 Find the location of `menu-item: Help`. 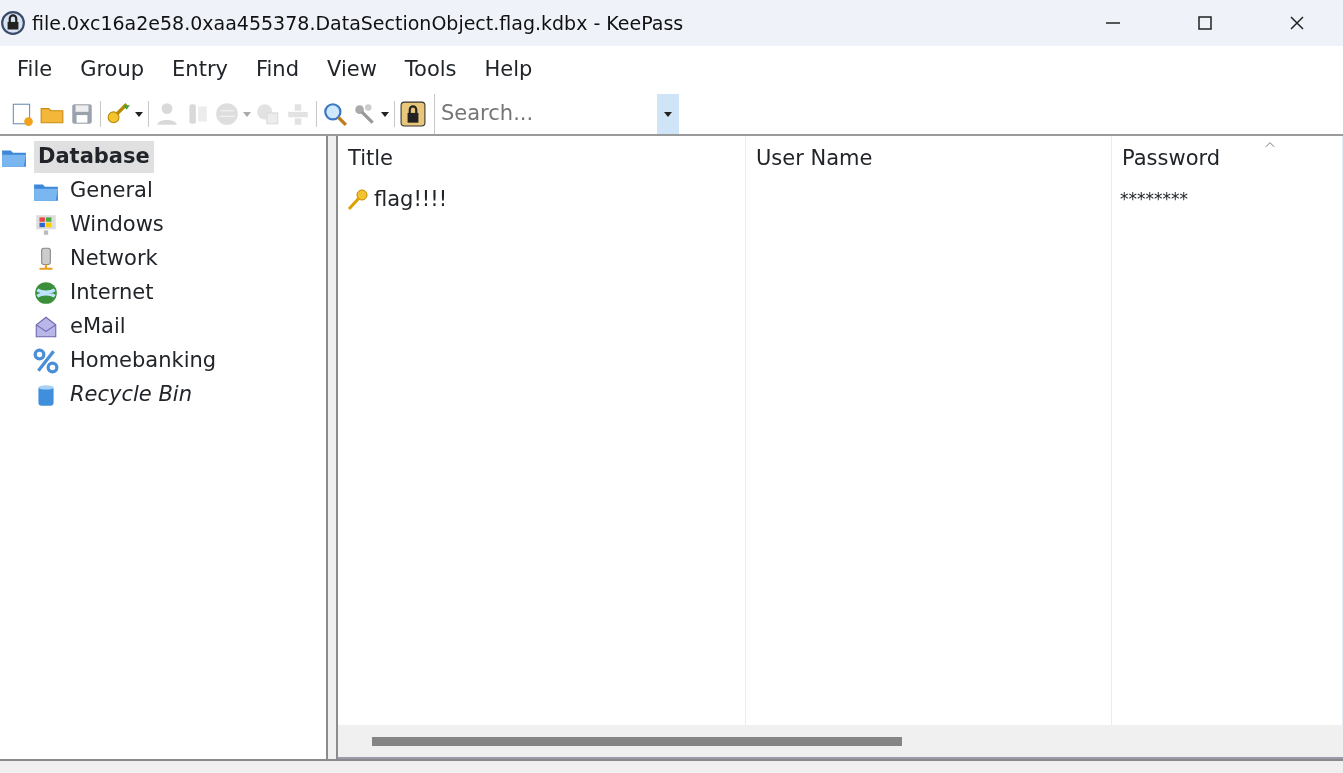

menu-item: Help is located at coordinates (508, 70).